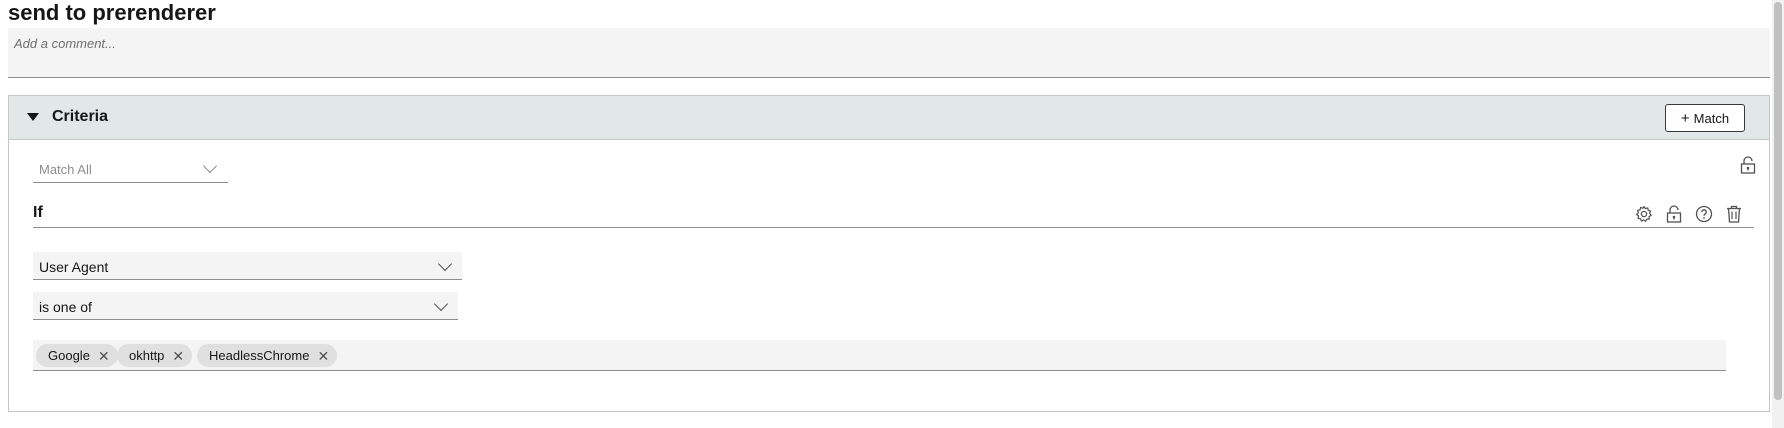  Describe the element at coordinates (65, 307) in the screenshot. I see `operator-select-value: is one of` at that location.